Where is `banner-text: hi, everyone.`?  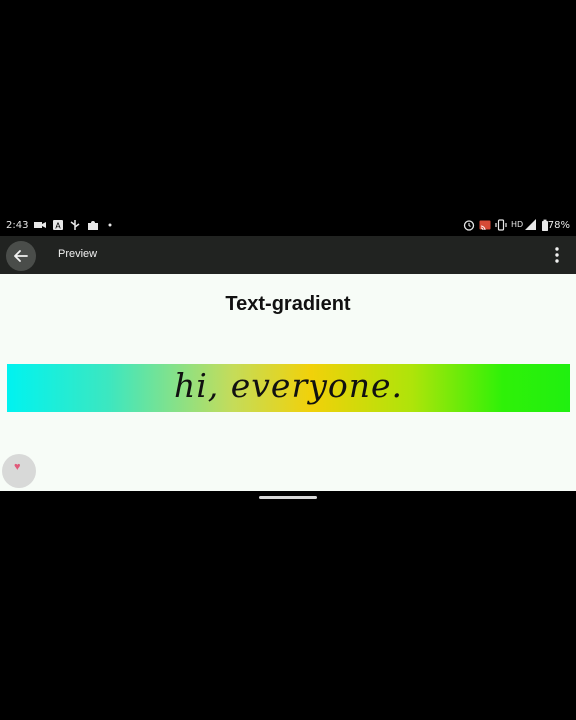
banner-text: hi, everyone. is located at coordinates (288, 385).